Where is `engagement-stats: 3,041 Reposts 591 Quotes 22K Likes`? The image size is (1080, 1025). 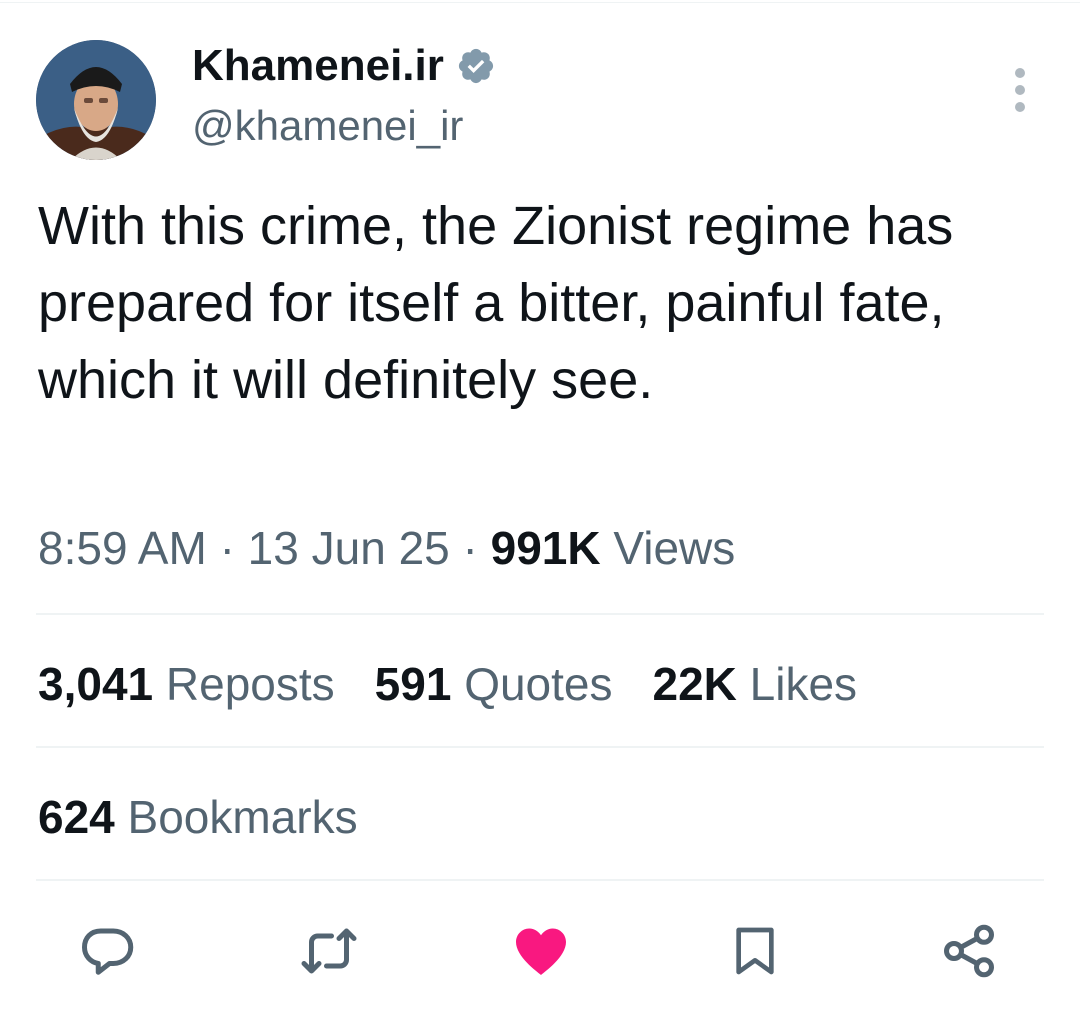 engagement-stats: 3,041 Reposts 591 Quotes 22K Likes is located at coordinates (467, 684).